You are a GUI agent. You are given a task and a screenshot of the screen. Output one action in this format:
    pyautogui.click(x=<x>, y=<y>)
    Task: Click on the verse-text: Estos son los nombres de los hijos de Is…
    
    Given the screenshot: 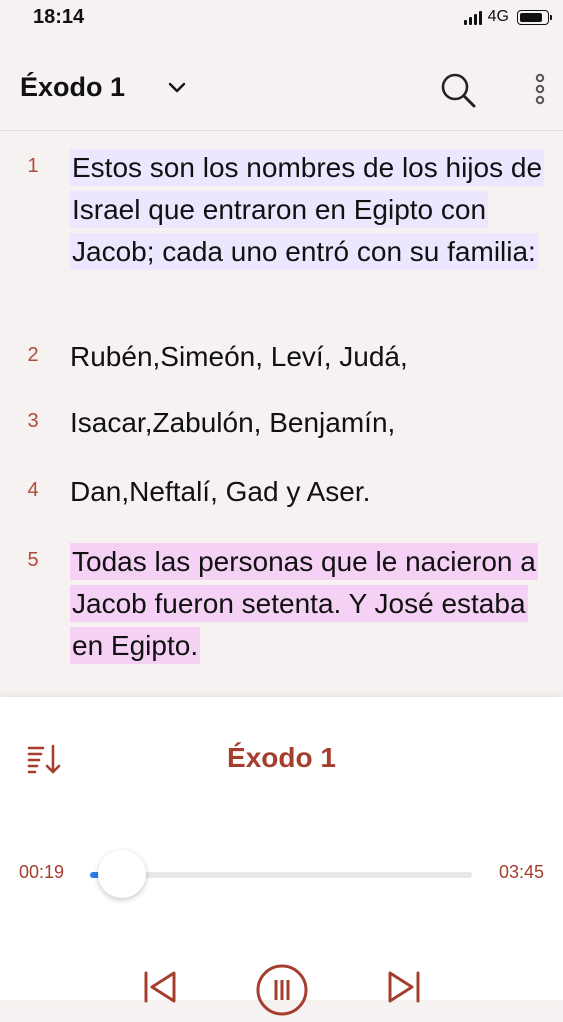 What is the action you would take?
    pyautogui.click(x=316, y=210)
    